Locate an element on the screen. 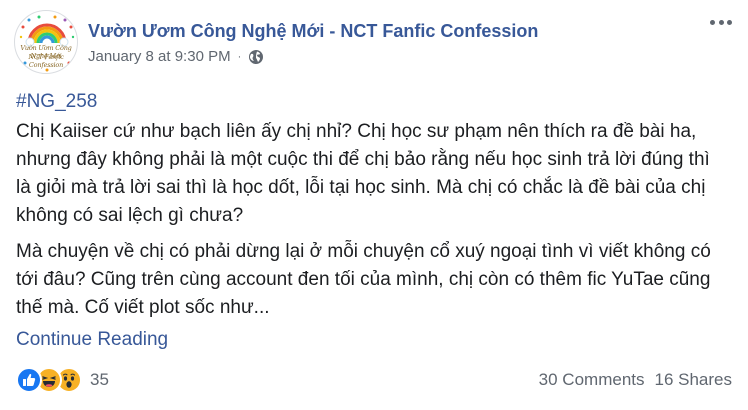 The height and width of the screenshot is (410, 748). globe-icon is located at coordinates (256, 57).